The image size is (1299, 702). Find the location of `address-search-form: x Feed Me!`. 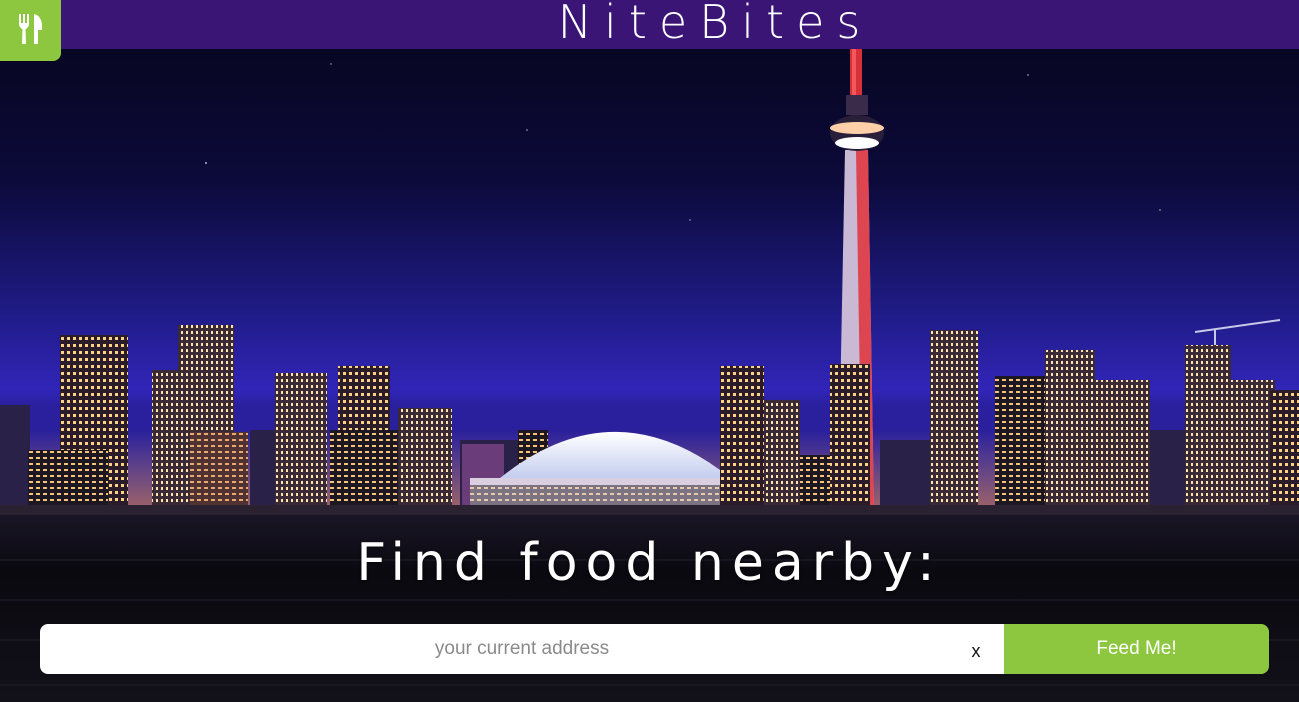

address-search-form: x Feed Me! is located at coordinates (654, 649).